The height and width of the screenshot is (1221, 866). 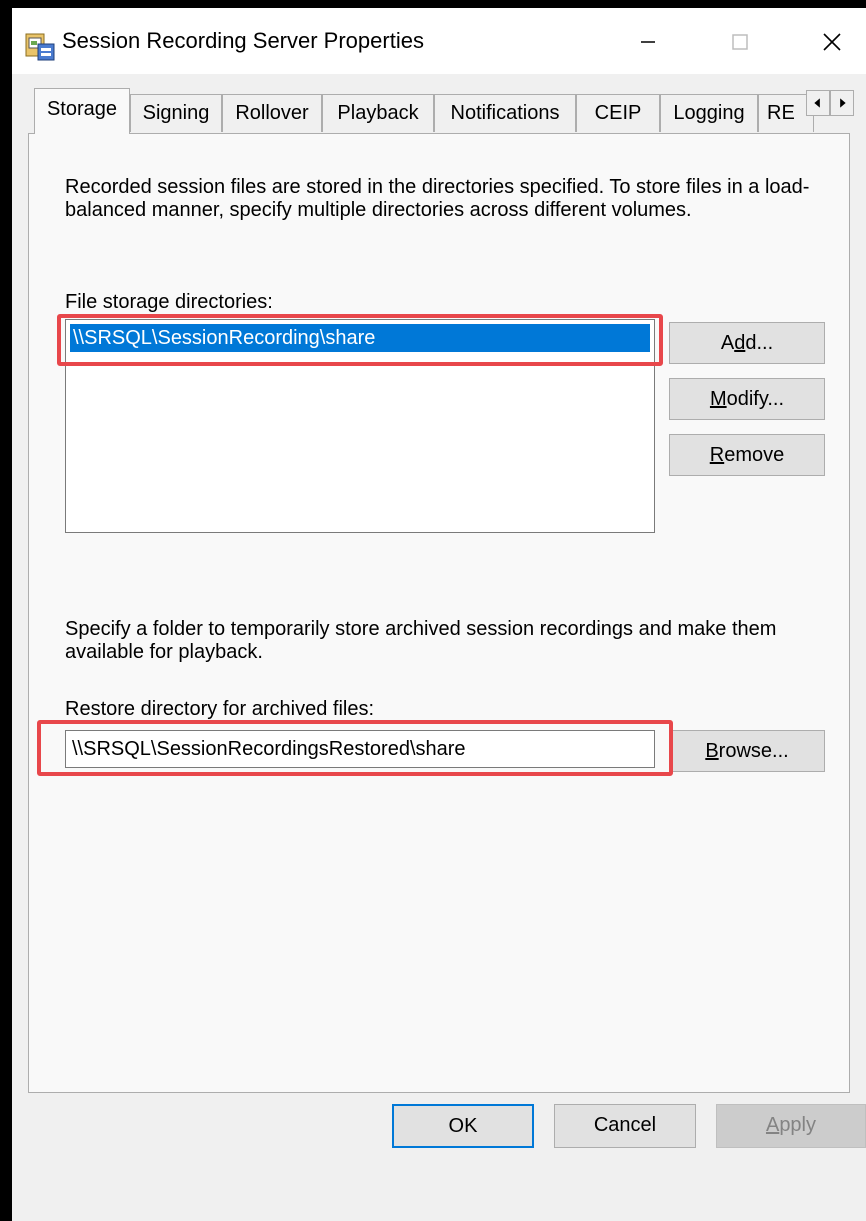 What do you see at coordinates (378, 113) in the screenshot?
I see `tab-playback: Playback` at bounding box center [378, 113].